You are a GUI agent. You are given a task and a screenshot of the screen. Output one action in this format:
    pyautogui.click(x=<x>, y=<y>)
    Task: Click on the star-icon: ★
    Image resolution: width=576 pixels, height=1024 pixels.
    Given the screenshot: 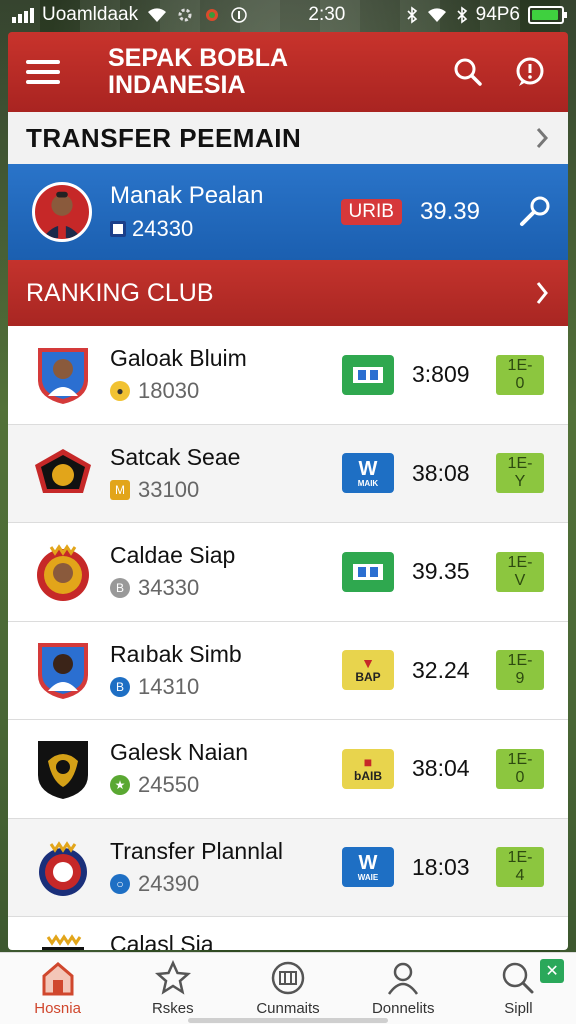 What is the action you would take?
    pyautogui.click(x=120, y=785)
    